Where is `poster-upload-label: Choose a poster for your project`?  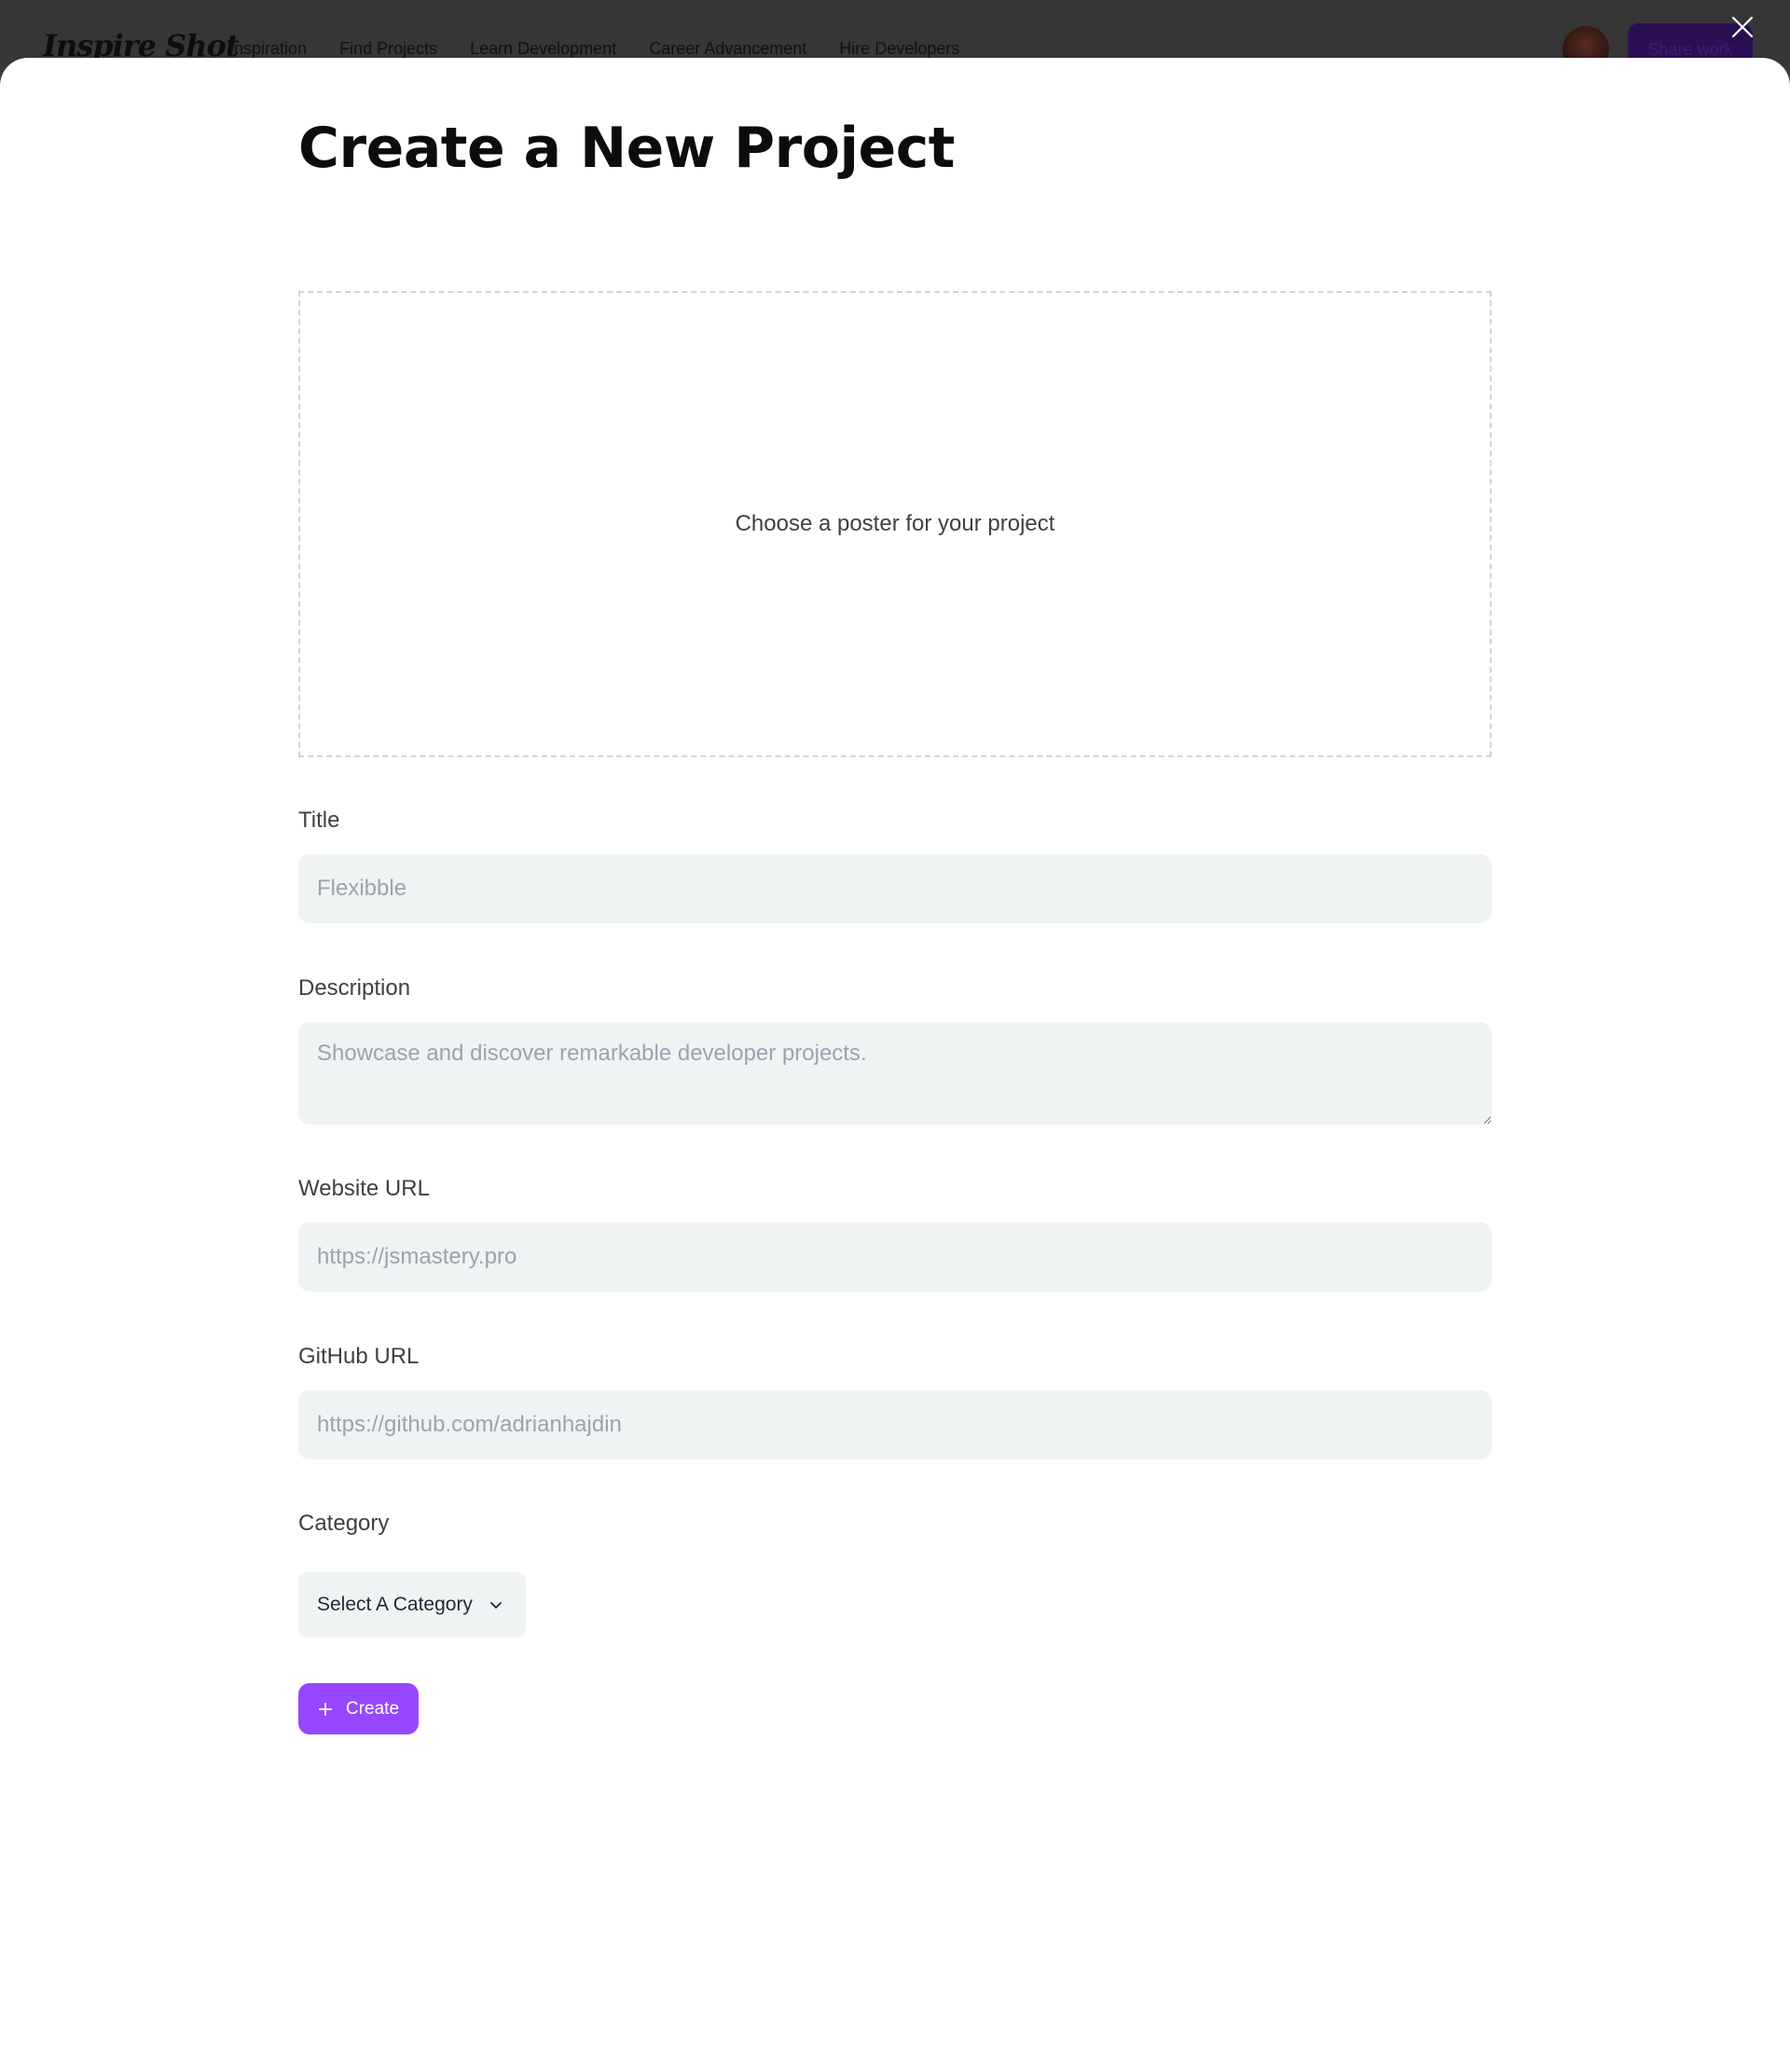
poster-upload-label: Choose a poster for your project is located at coordinates (895, 523).